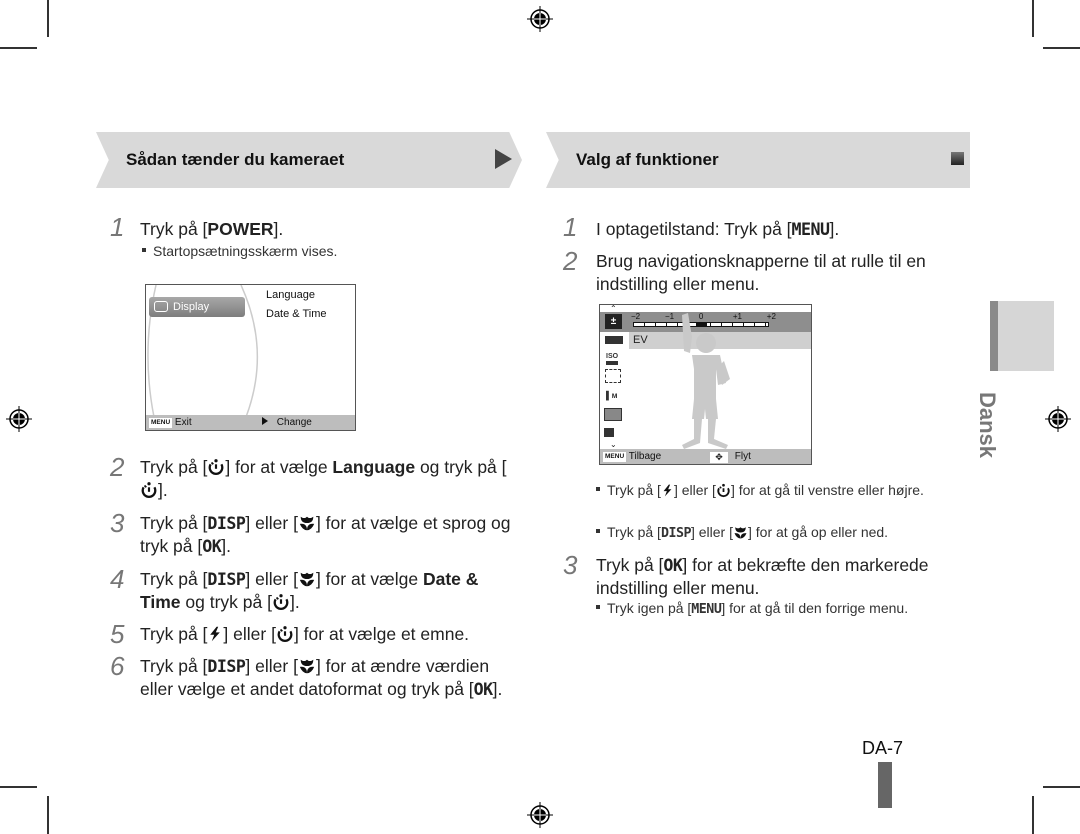 The height and width of the screenshot is (834, 1080). What do you see at coordinates (239, 251) in the screenshot?
I see `step-1-note: Startopsætningsskærm vises.` at bounding box center [239, 251].